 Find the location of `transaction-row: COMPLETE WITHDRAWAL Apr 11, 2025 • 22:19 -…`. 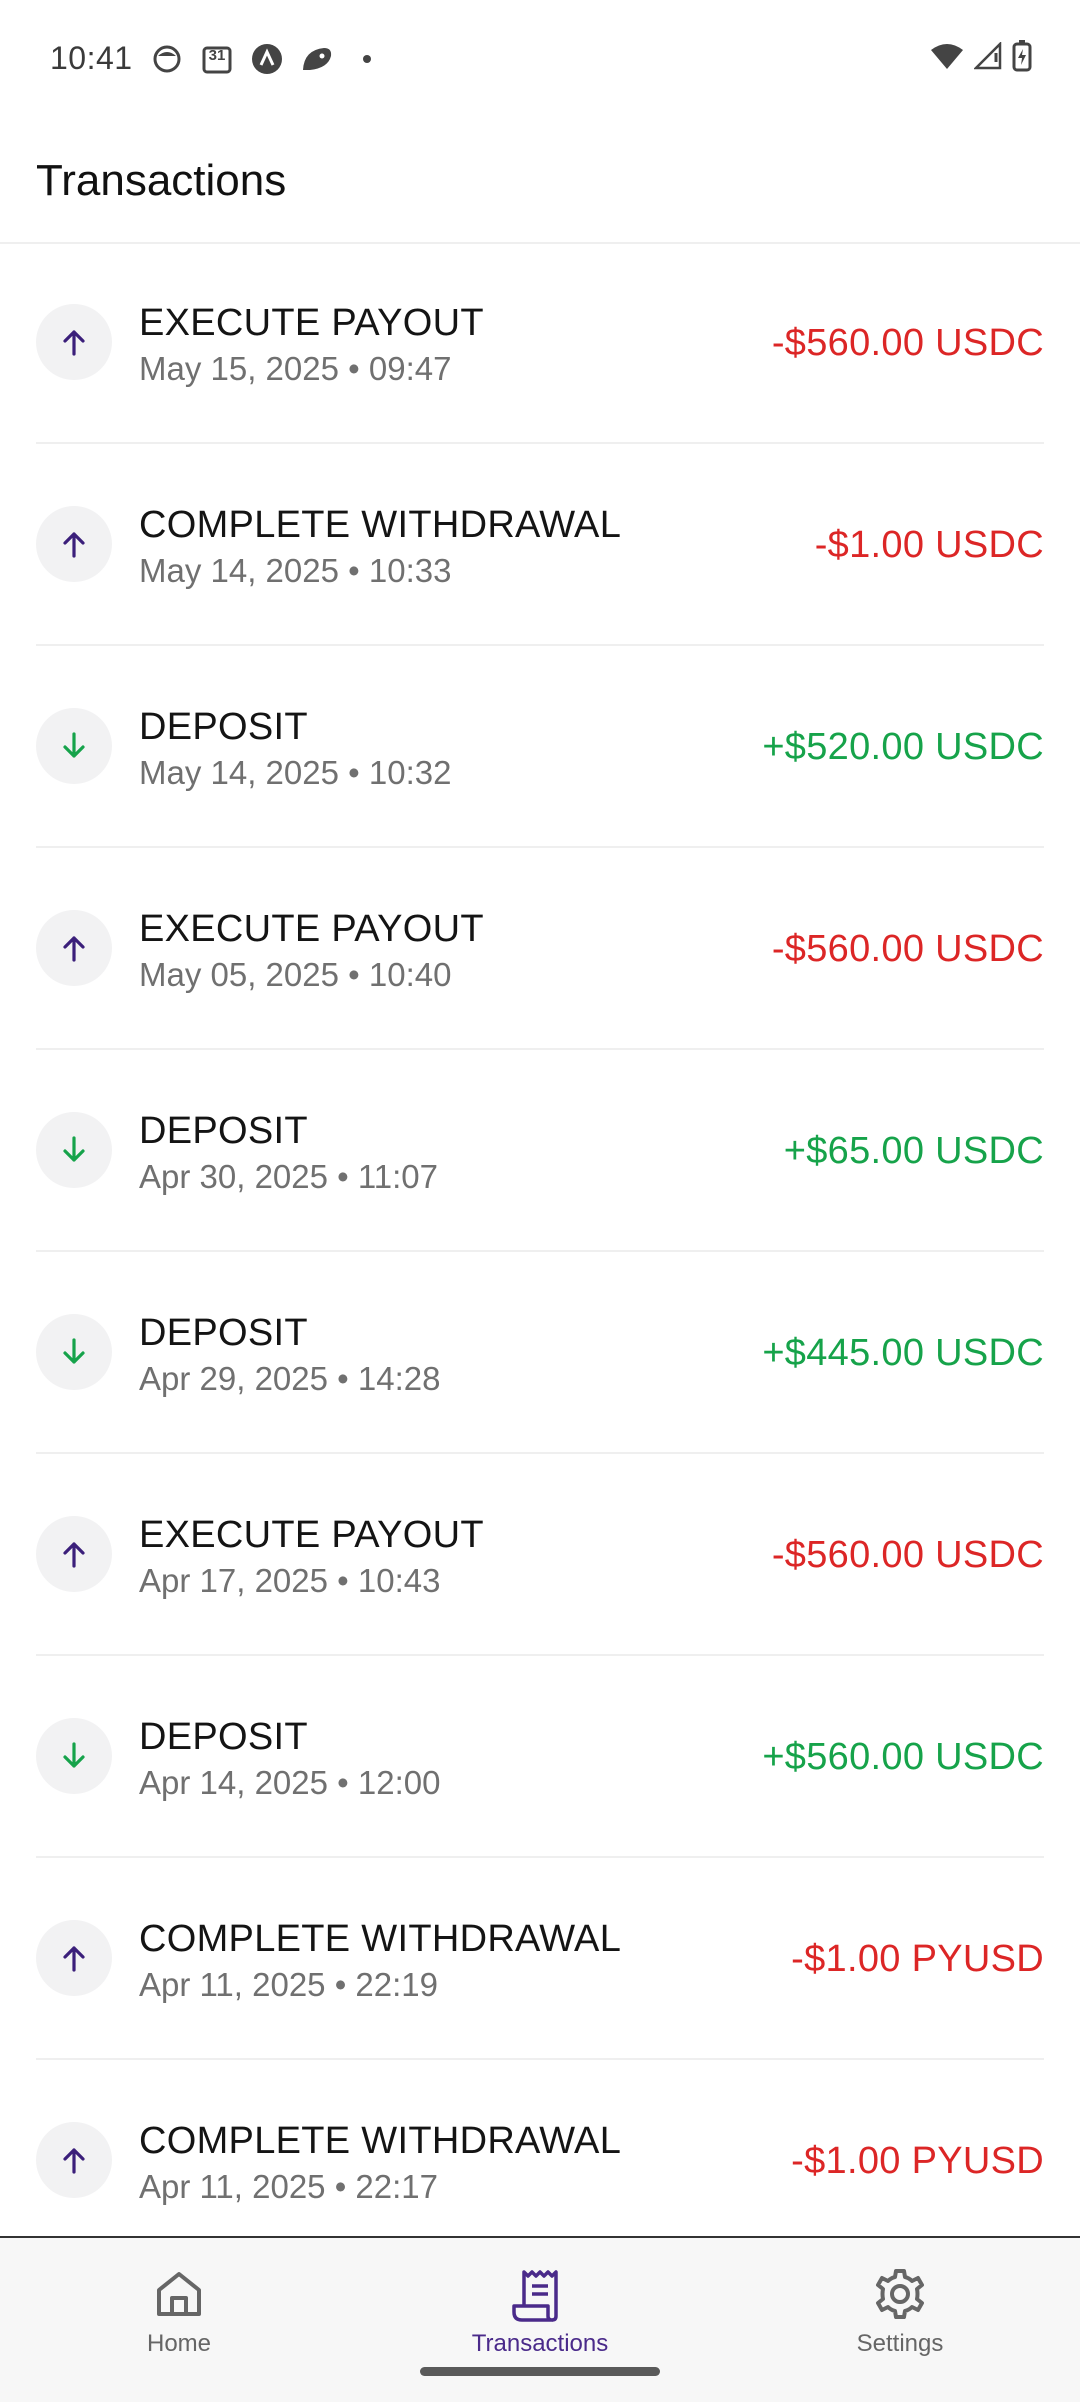

transaction-row: COMPLETE WITHDRAWAL Apr 11, 2025 • 22:19 -… is located at coordinates (540, 1959).